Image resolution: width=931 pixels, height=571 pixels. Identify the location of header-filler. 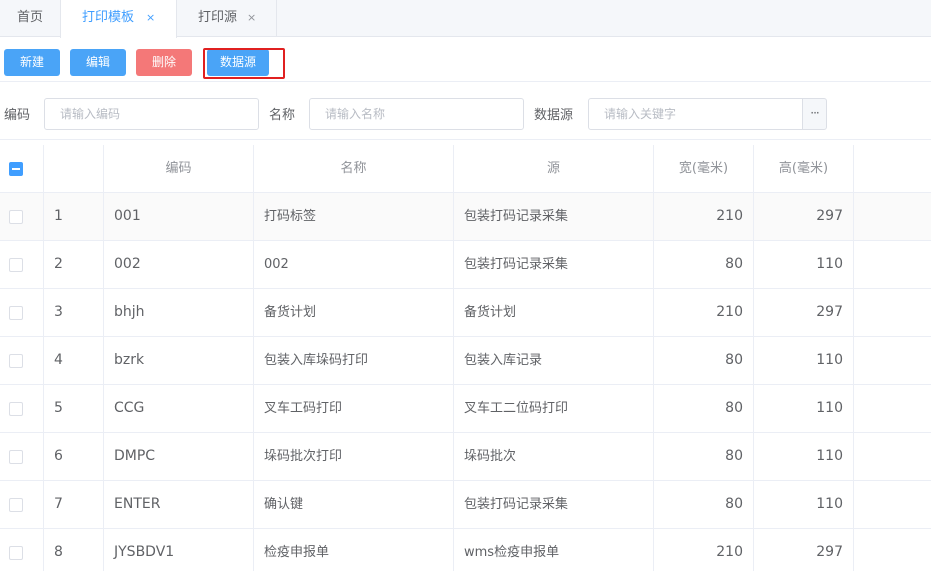
(892, 169).